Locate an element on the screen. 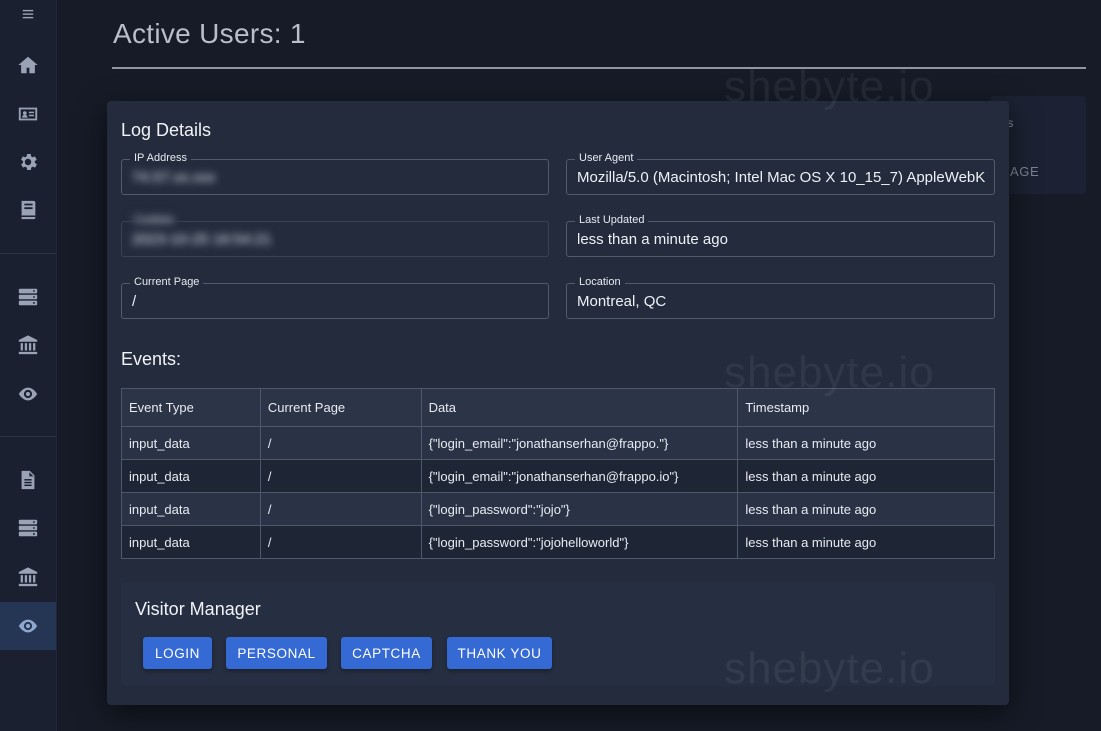  document-icon is located at coordinates (28, 480).